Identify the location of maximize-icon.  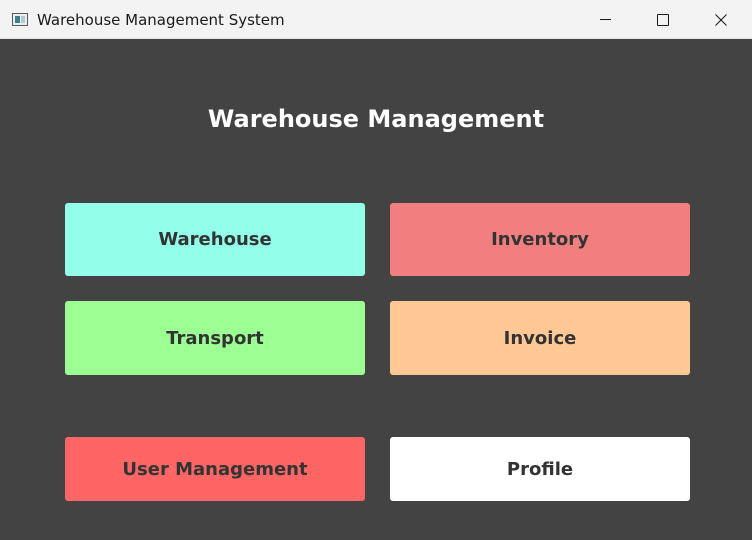
(663, 19).